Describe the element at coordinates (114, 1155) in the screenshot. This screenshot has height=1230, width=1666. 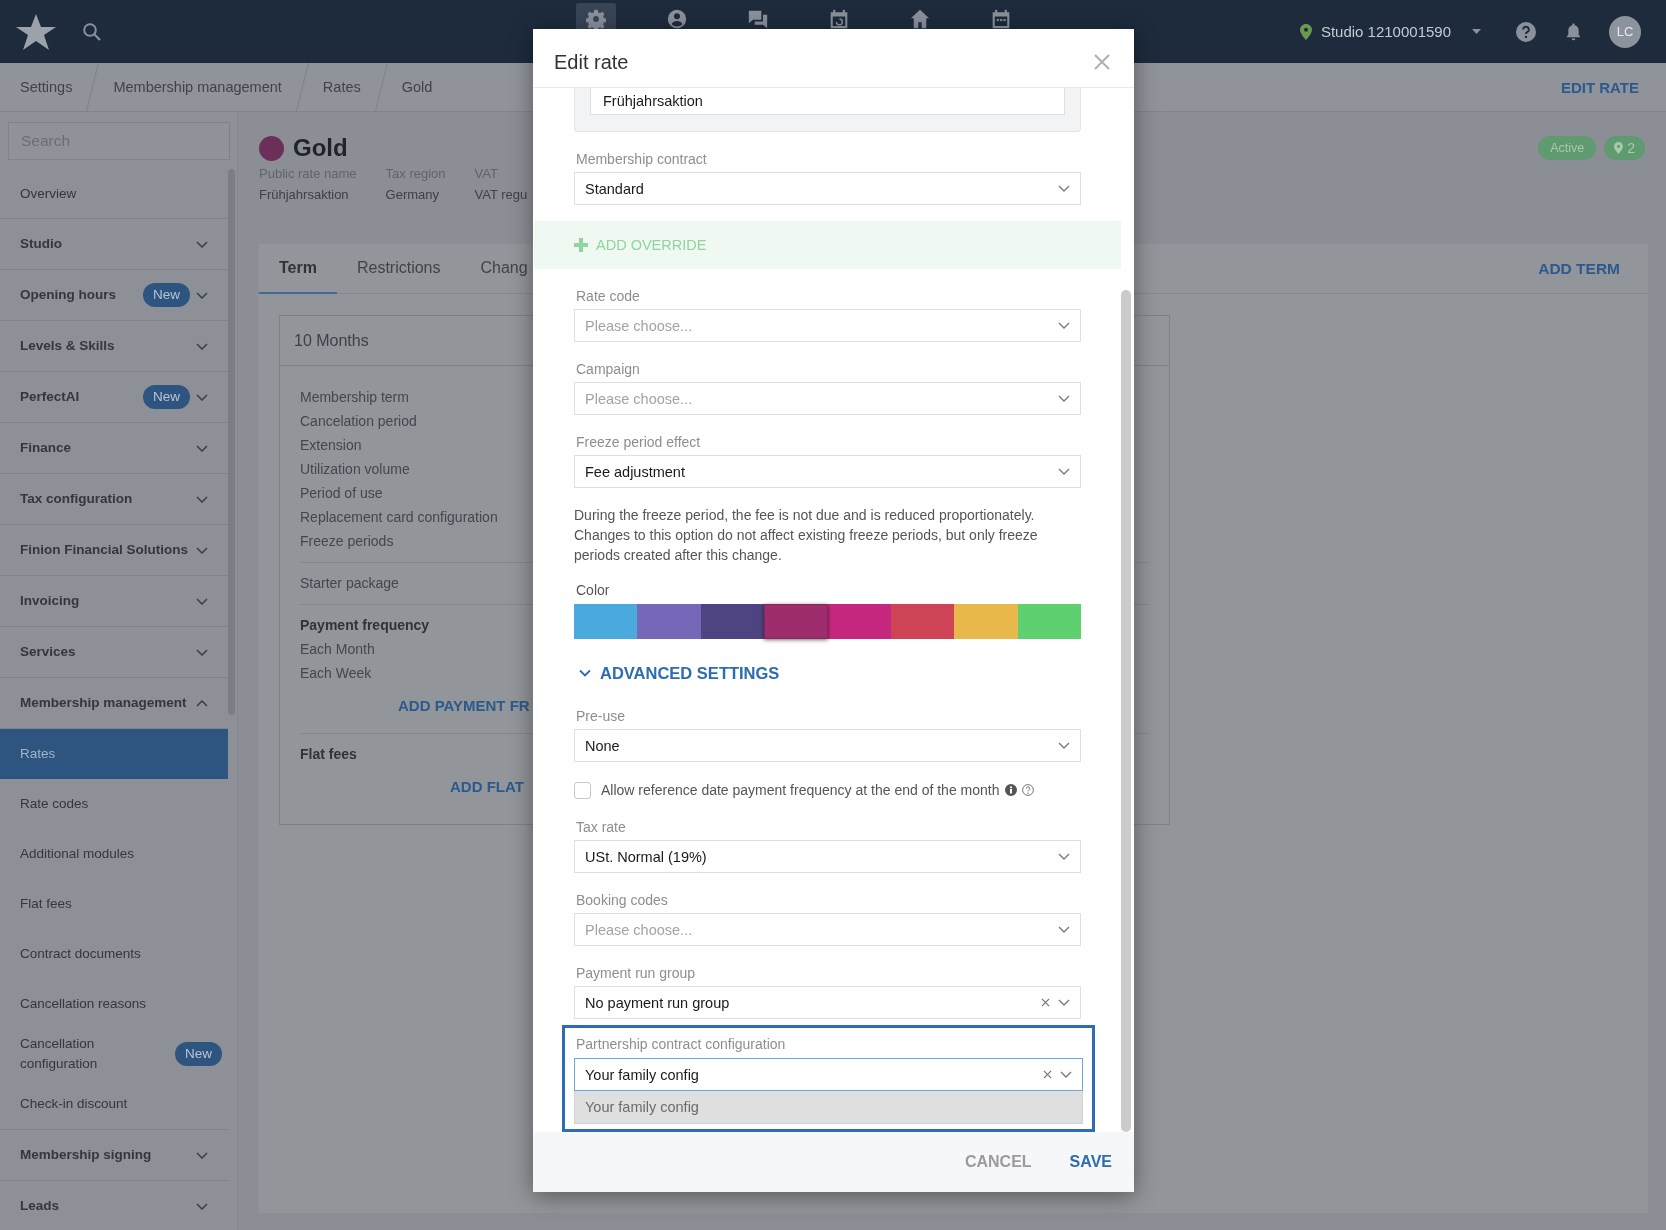
I see `sidebar-group: Membership signing` at that location.